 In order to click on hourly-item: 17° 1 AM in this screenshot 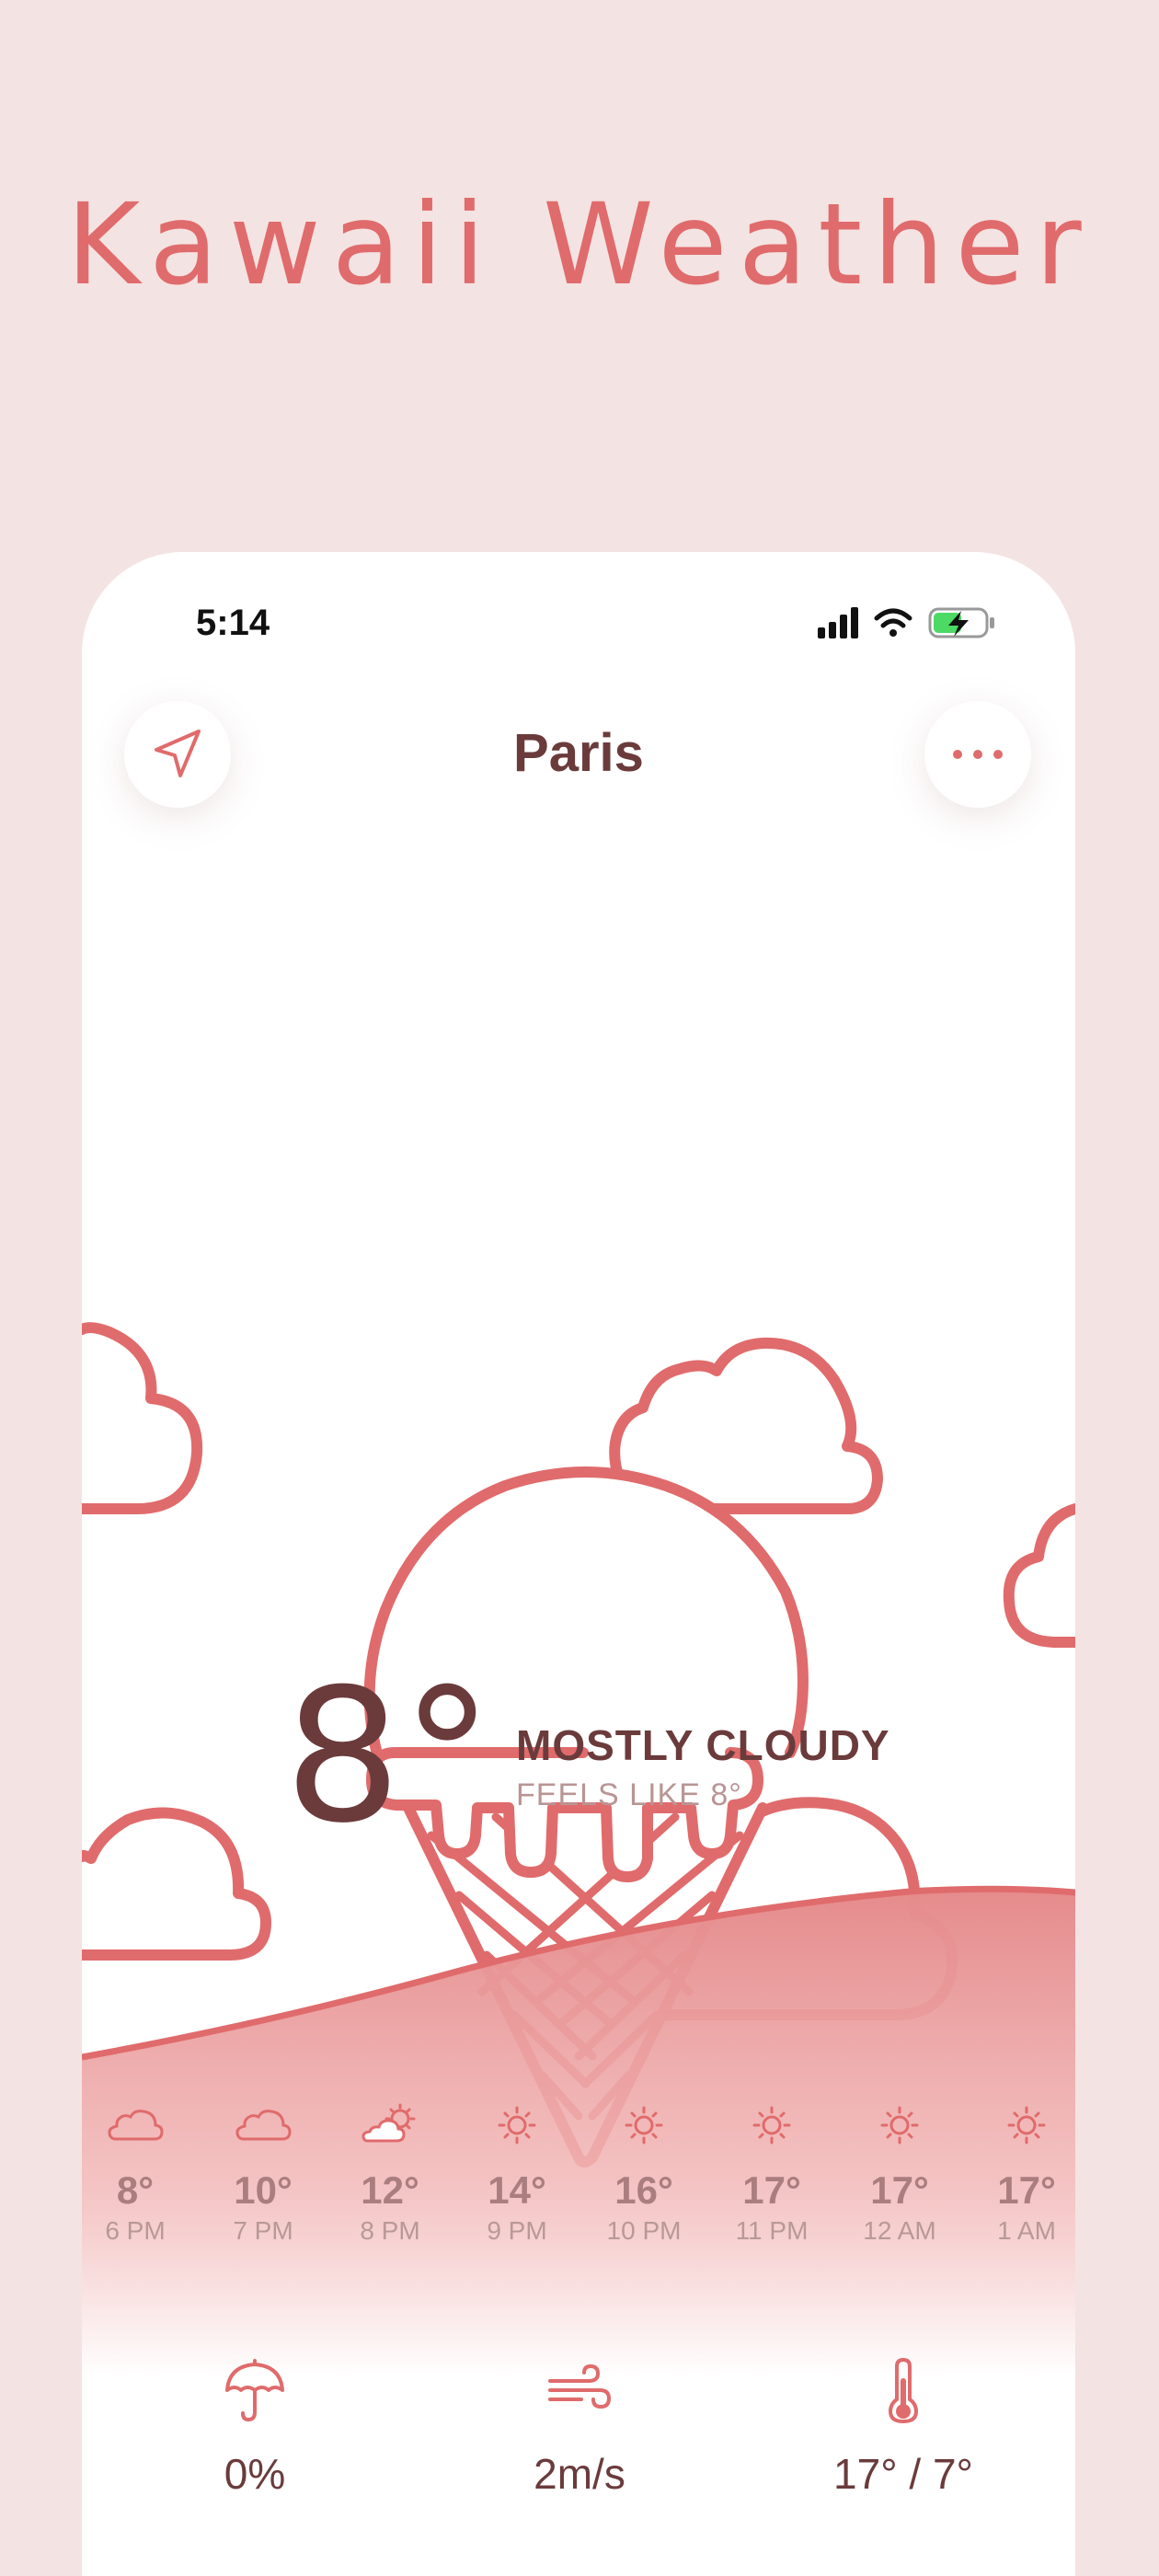, I will do `click(1018, 2174)`.